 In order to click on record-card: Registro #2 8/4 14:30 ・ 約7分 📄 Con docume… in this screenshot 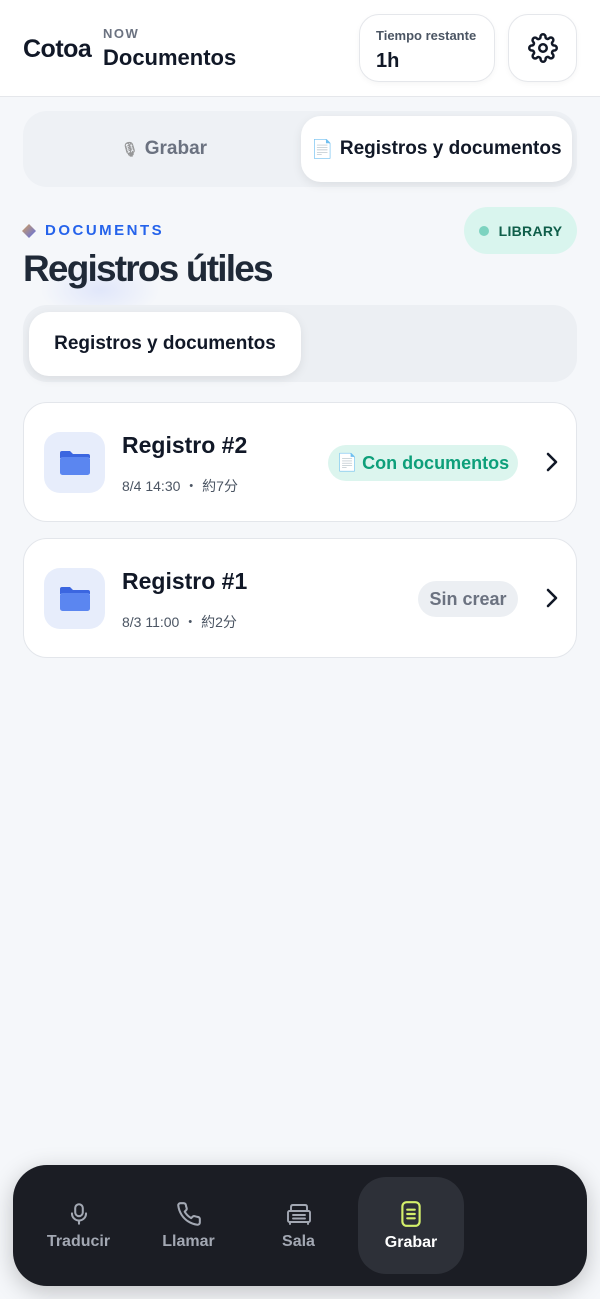, I will do `click(300, 462)`.